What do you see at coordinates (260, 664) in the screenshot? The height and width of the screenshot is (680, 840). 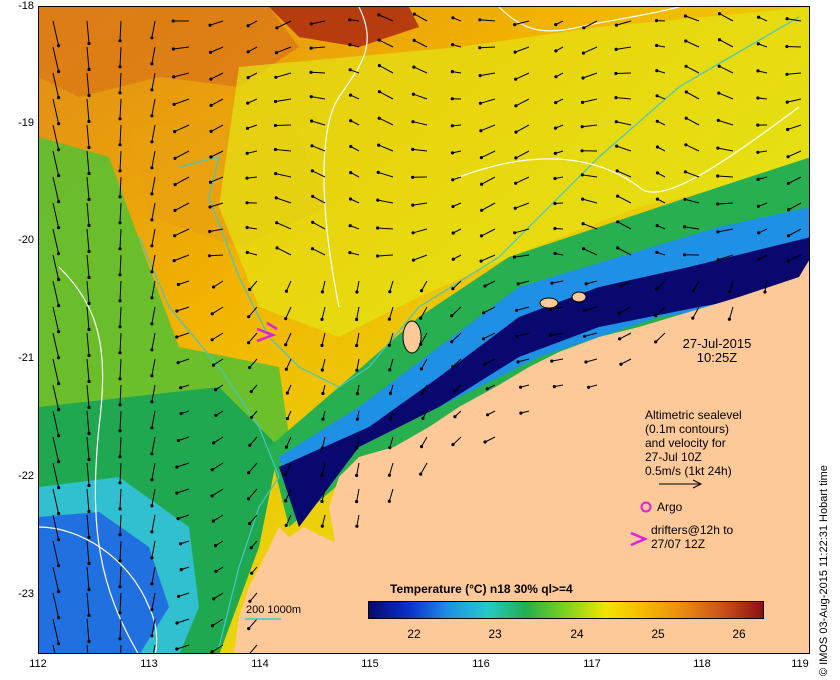 I see `x-tick-label: 114` at bounding box center [260, 664].